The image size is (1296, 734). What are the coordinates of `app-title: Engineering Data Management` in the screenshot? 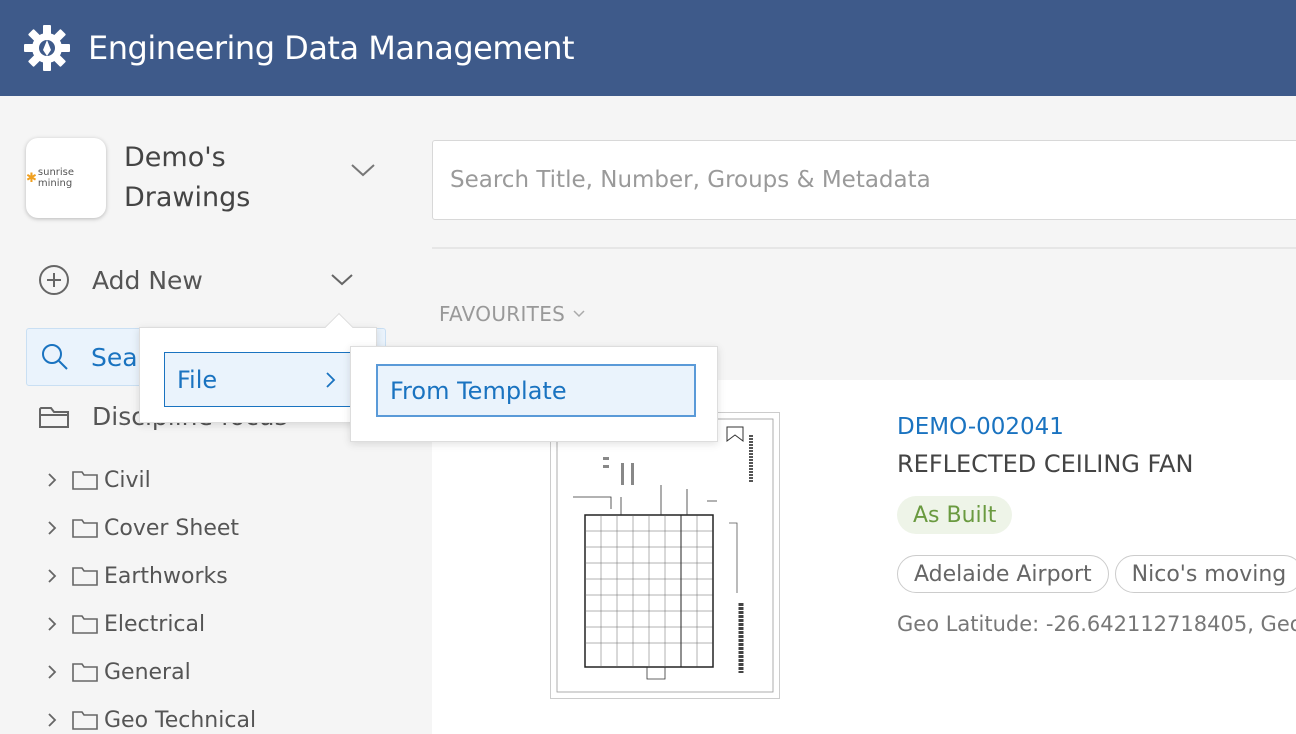 It's located at (331, 48).